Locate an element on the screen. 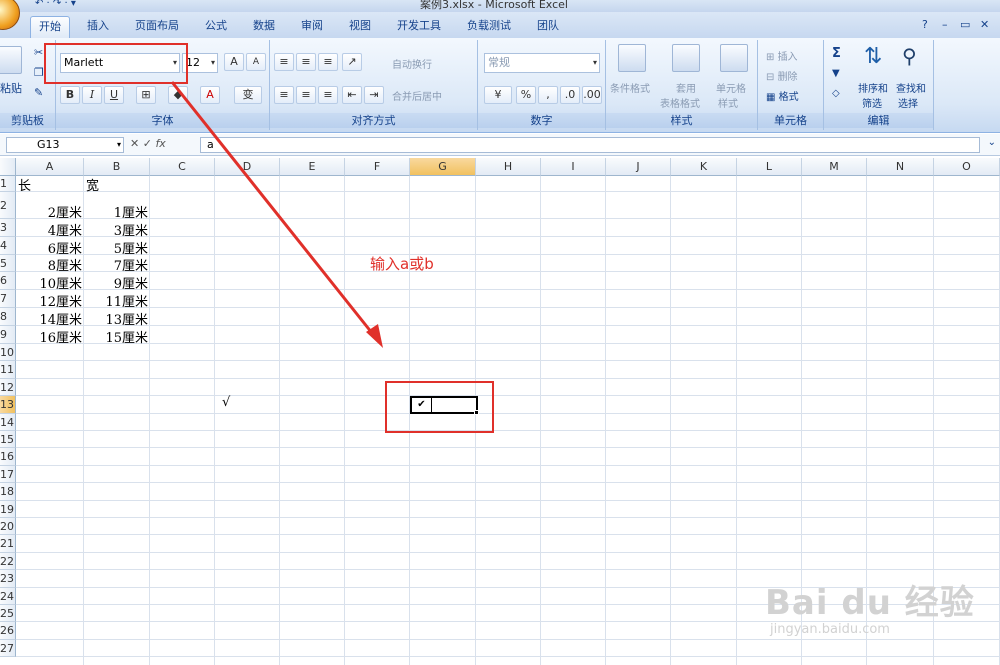 The image size is (1000, 665). annotation-arrow is located at coordinates (276, 214).